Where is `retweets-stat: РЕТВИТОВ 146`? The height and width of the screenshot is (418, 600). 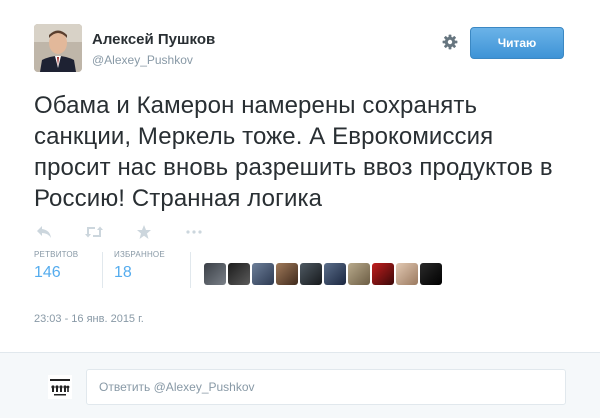
retweets-stat: РЕТВИТОВ 146 is located at coordinates (56, 266).